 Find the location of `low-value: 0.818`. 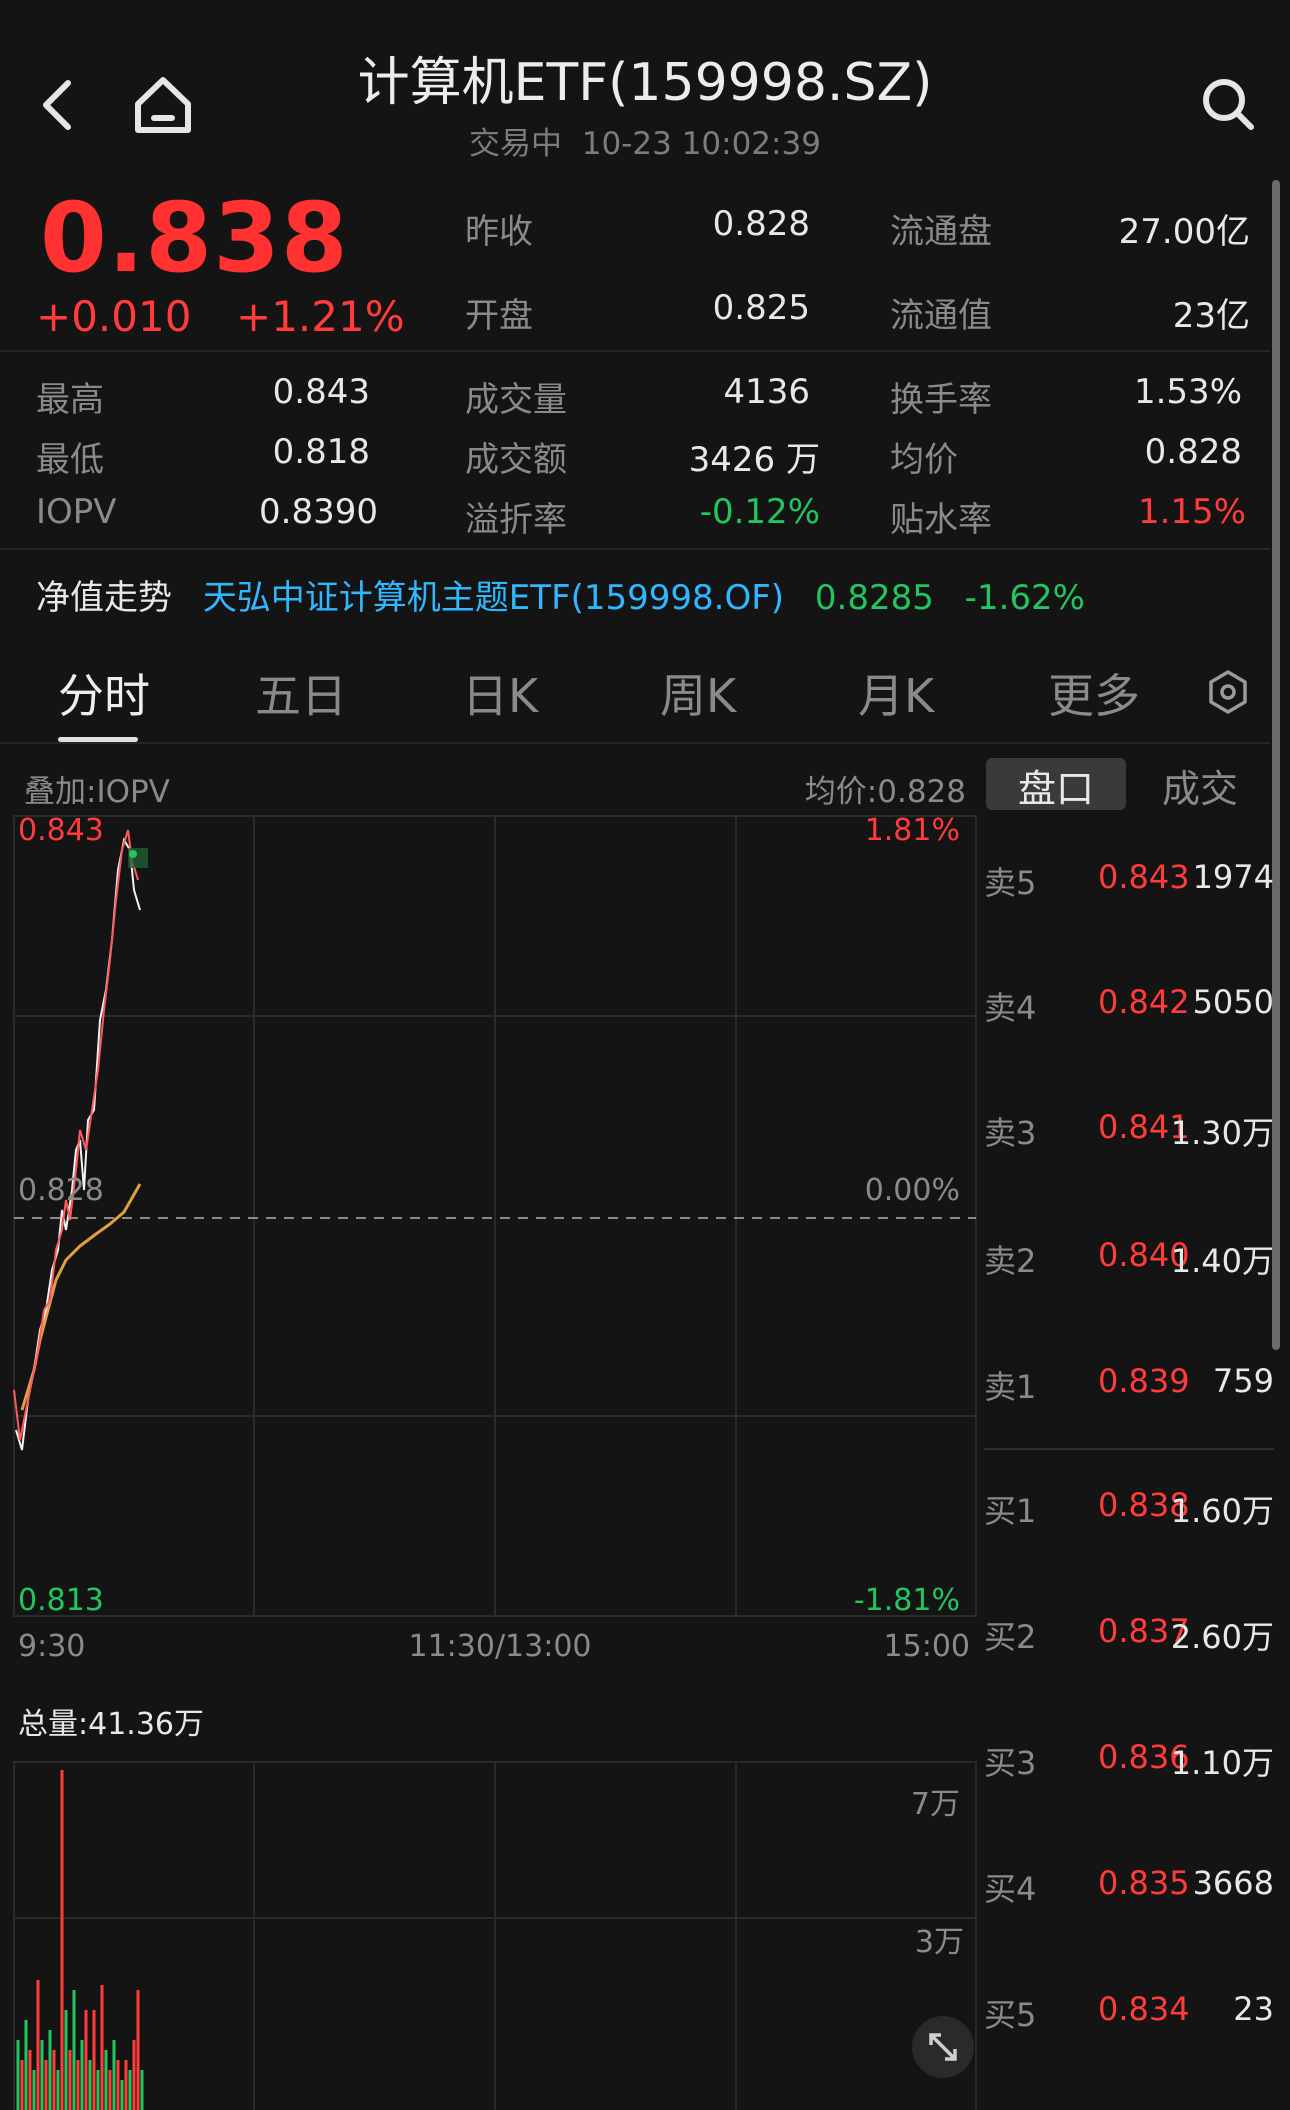

low-value: 0.818 is located at coordinates (321, 452).